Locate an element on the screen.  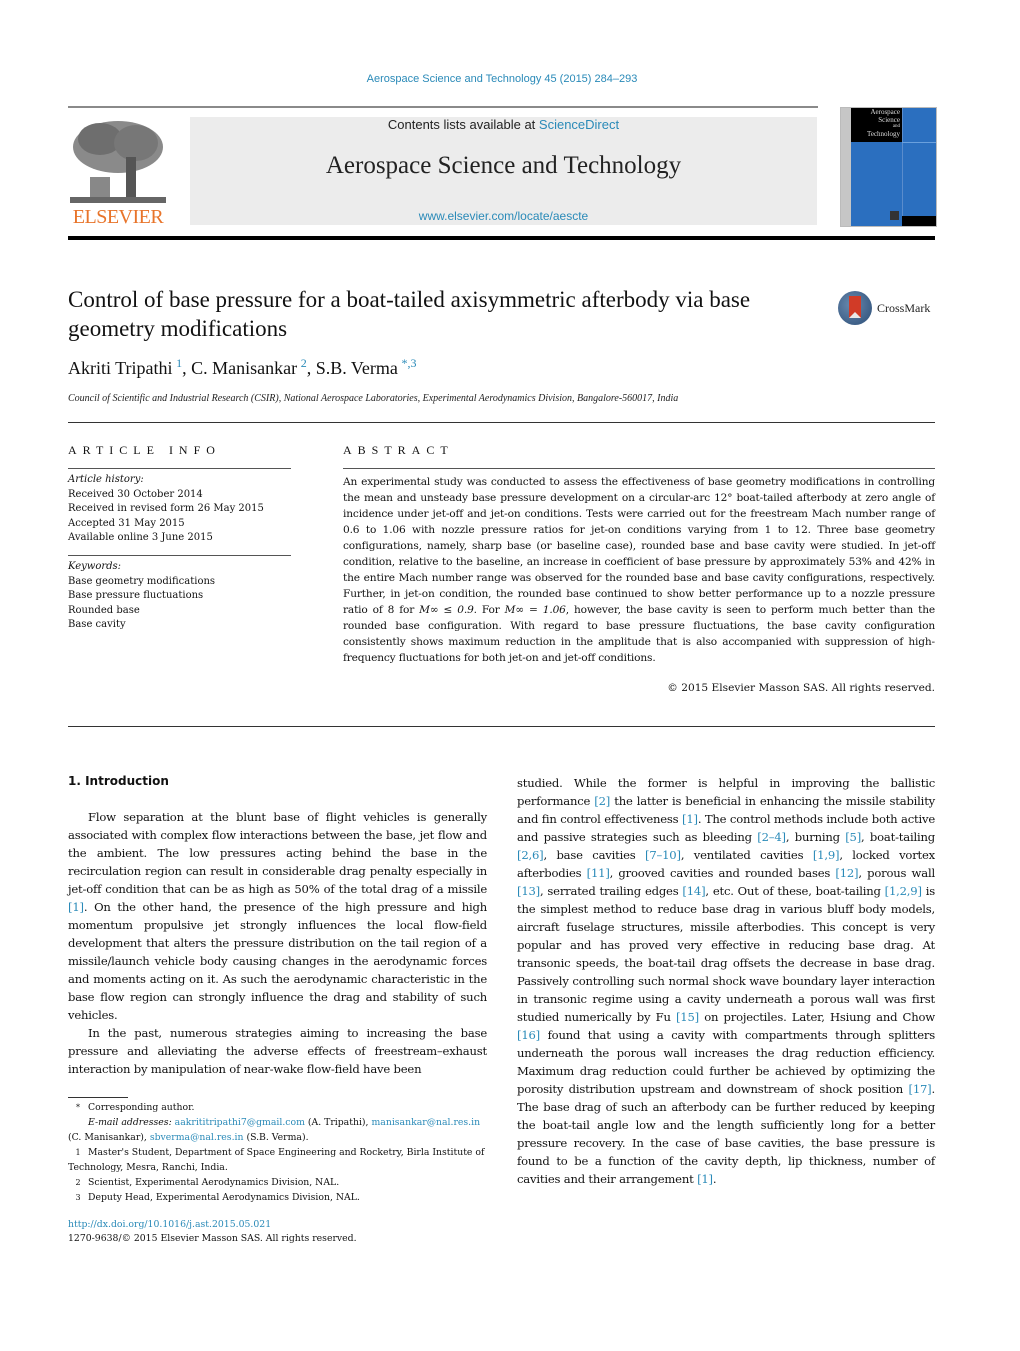
citation-link: [11] is located at coordinates (598, 873).